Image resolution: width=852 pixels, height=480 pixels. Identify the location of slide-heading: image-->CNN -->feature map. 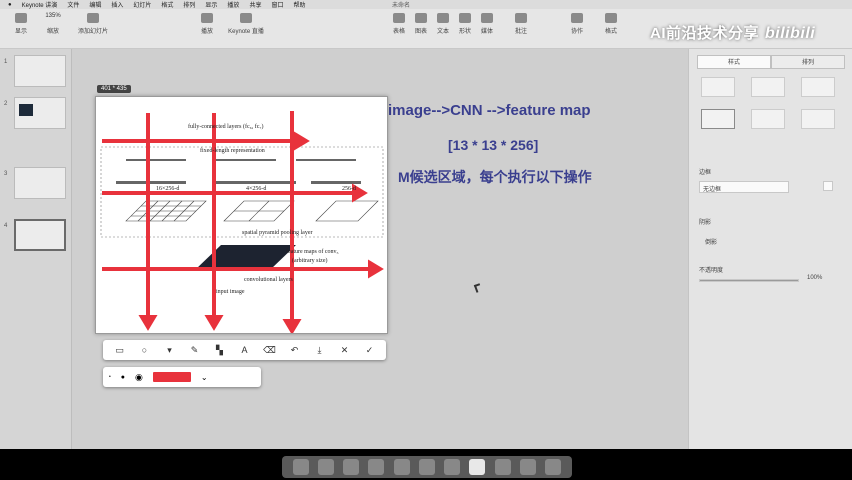
(489, 110).